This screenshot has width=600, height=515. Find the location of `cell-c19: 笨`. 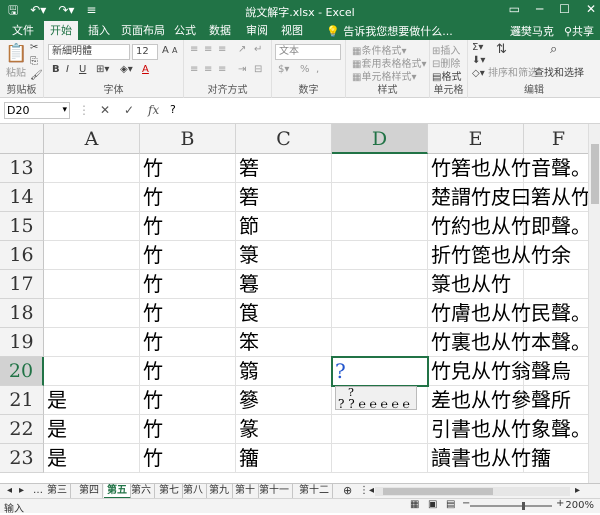

cell-c19: 笨 is located at coordinates (284, 342).